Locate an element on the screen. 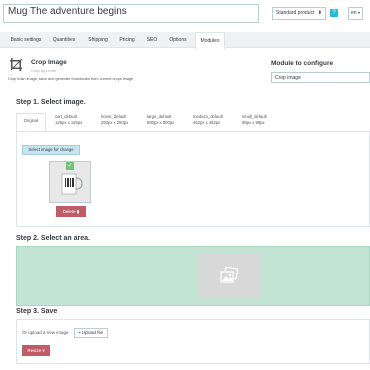 This screenshot has height=370, width=370. chevron-down-icon: ⬍ is located at coordinates (319, 13).